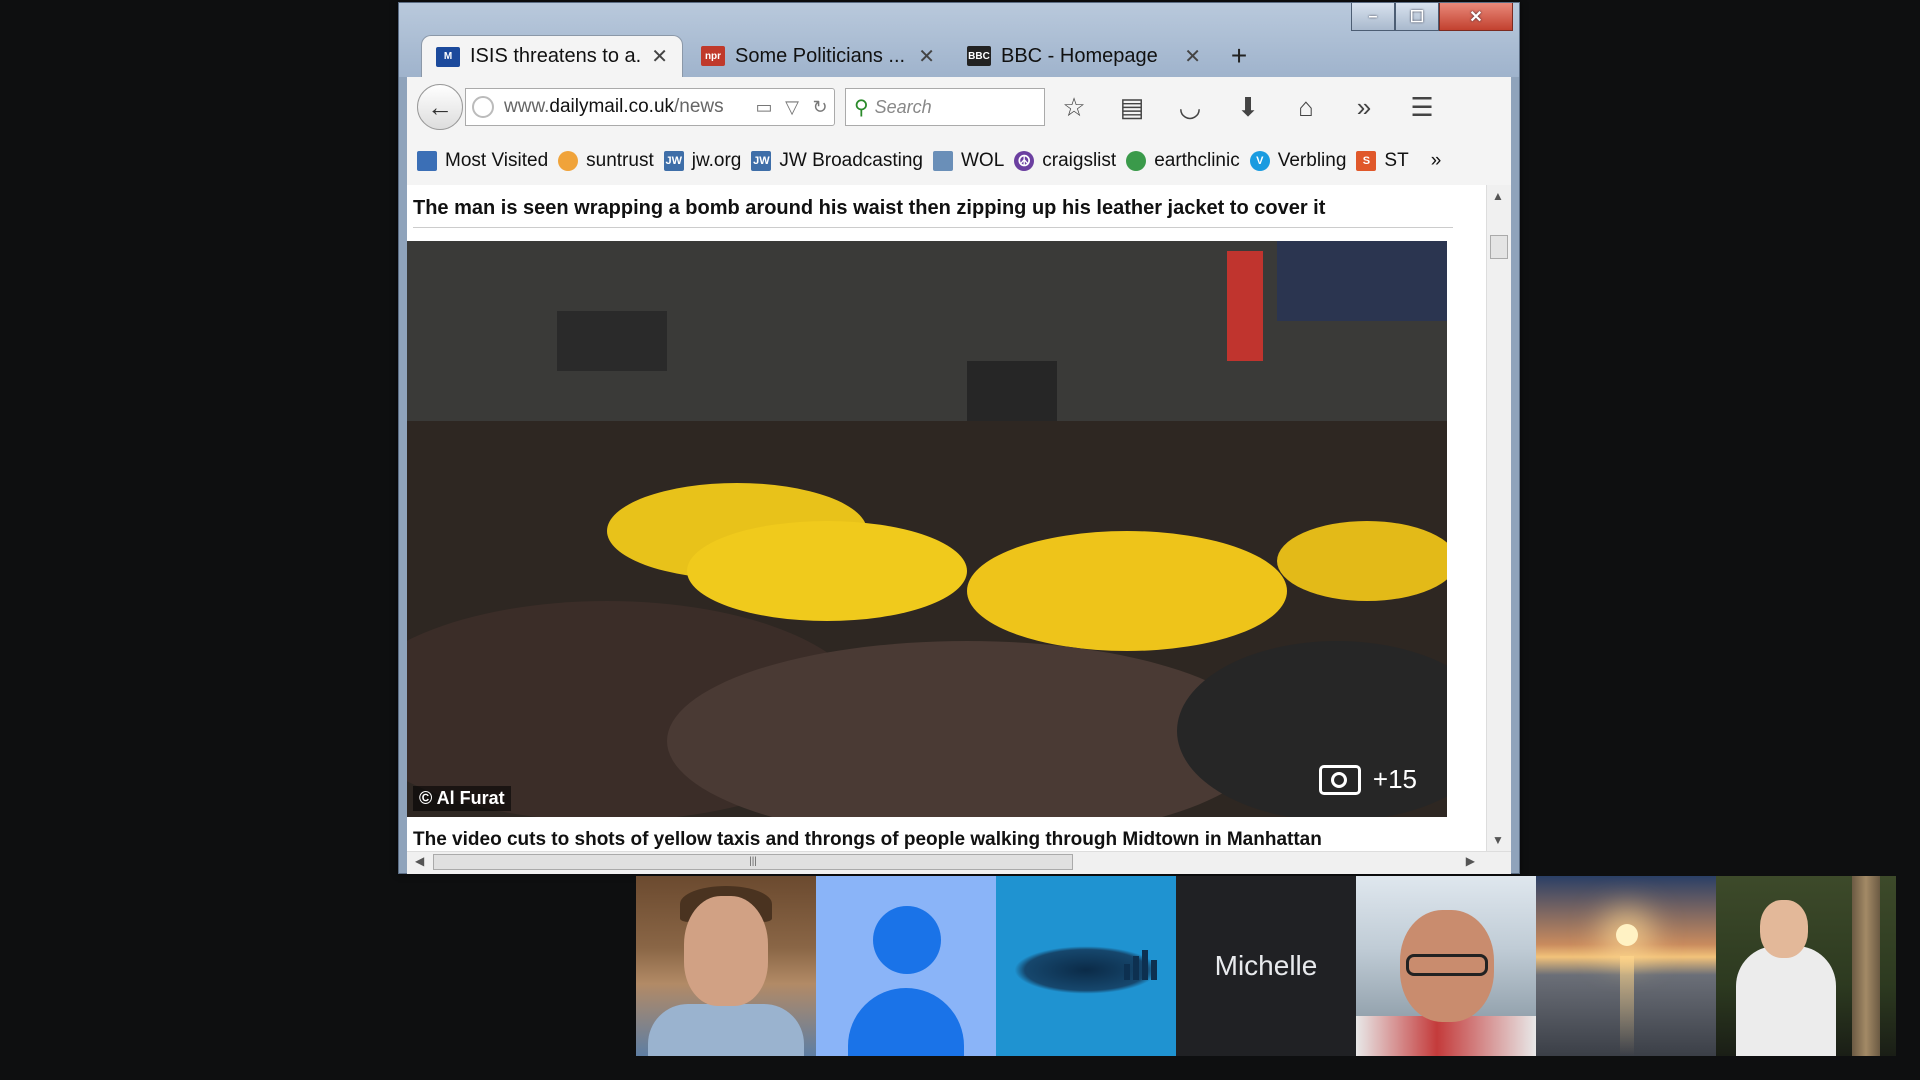  What do you see at coordinates (568, 161) in the screenshot?
I see `suntrust-icon` at bounding box center [568, 161].